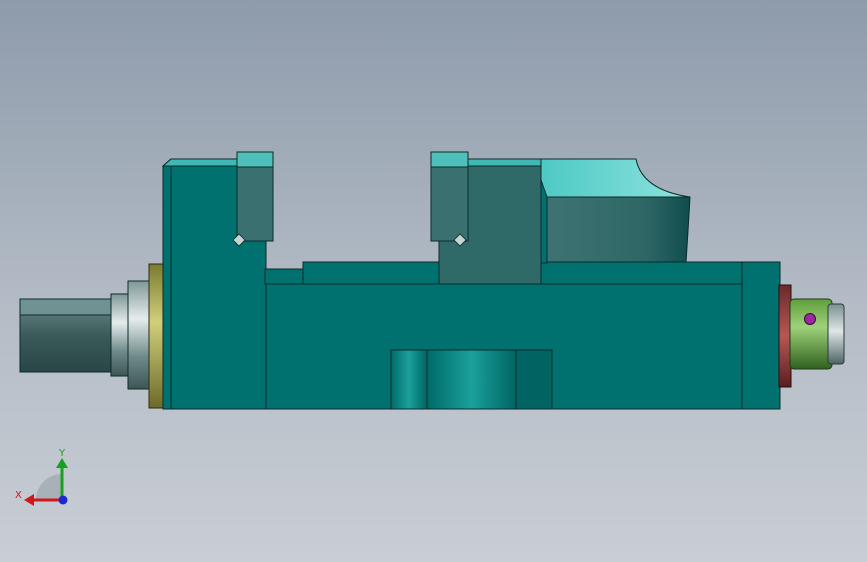 The width and height of the screenshot is (867, 562). Describe the element at coordinates (449, 199) in the screenshot. I see `moving-jaw-plate` at that location.